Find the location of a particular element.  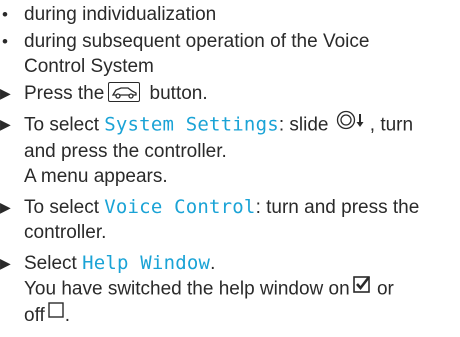

bullet-text: during individualization is located at coordinates (120, 14).